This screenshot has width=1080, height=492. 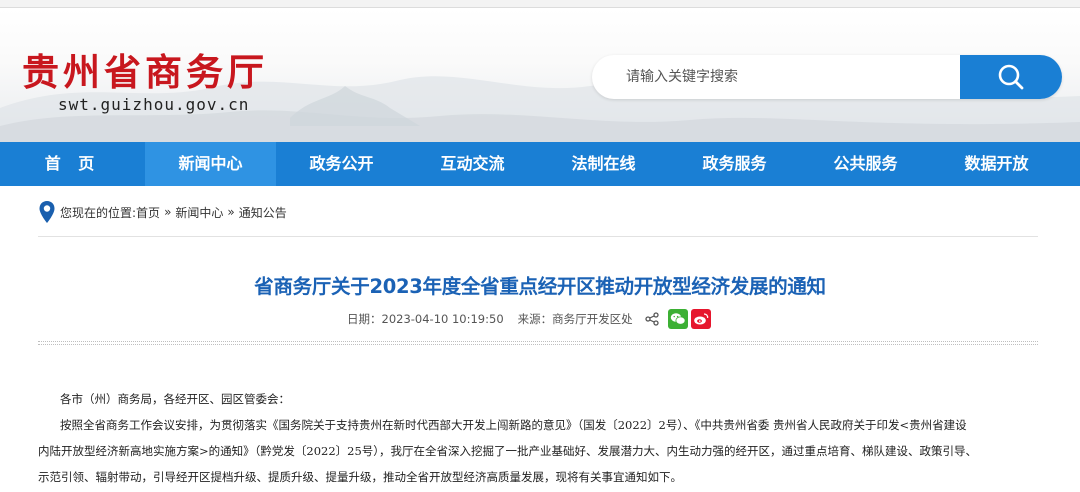 I want to click on wechat-icon, so click(x=678, y=319).